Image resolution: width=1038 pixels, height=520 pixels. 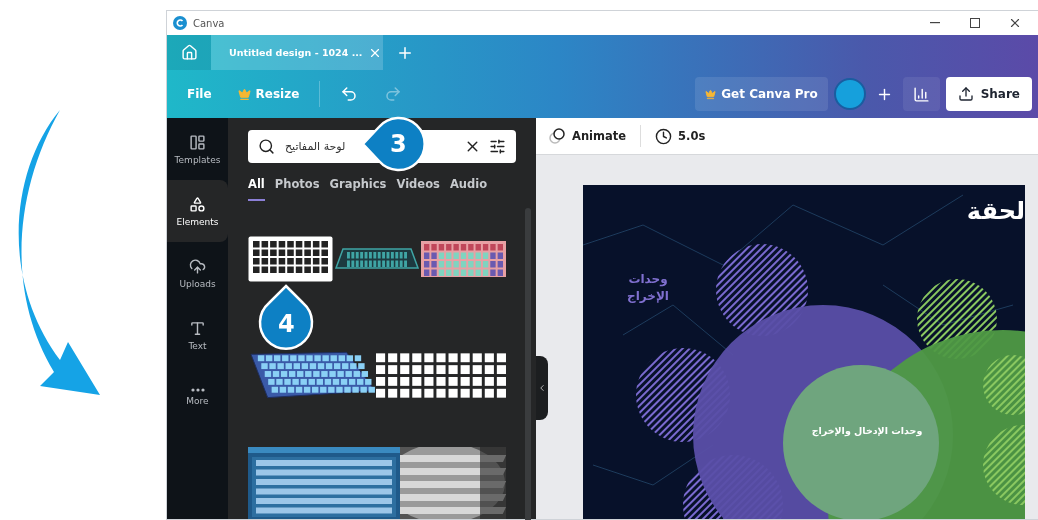 I want to click on slide-label: وحدات الإدخال والإخراج, so click(x=867, y=430).